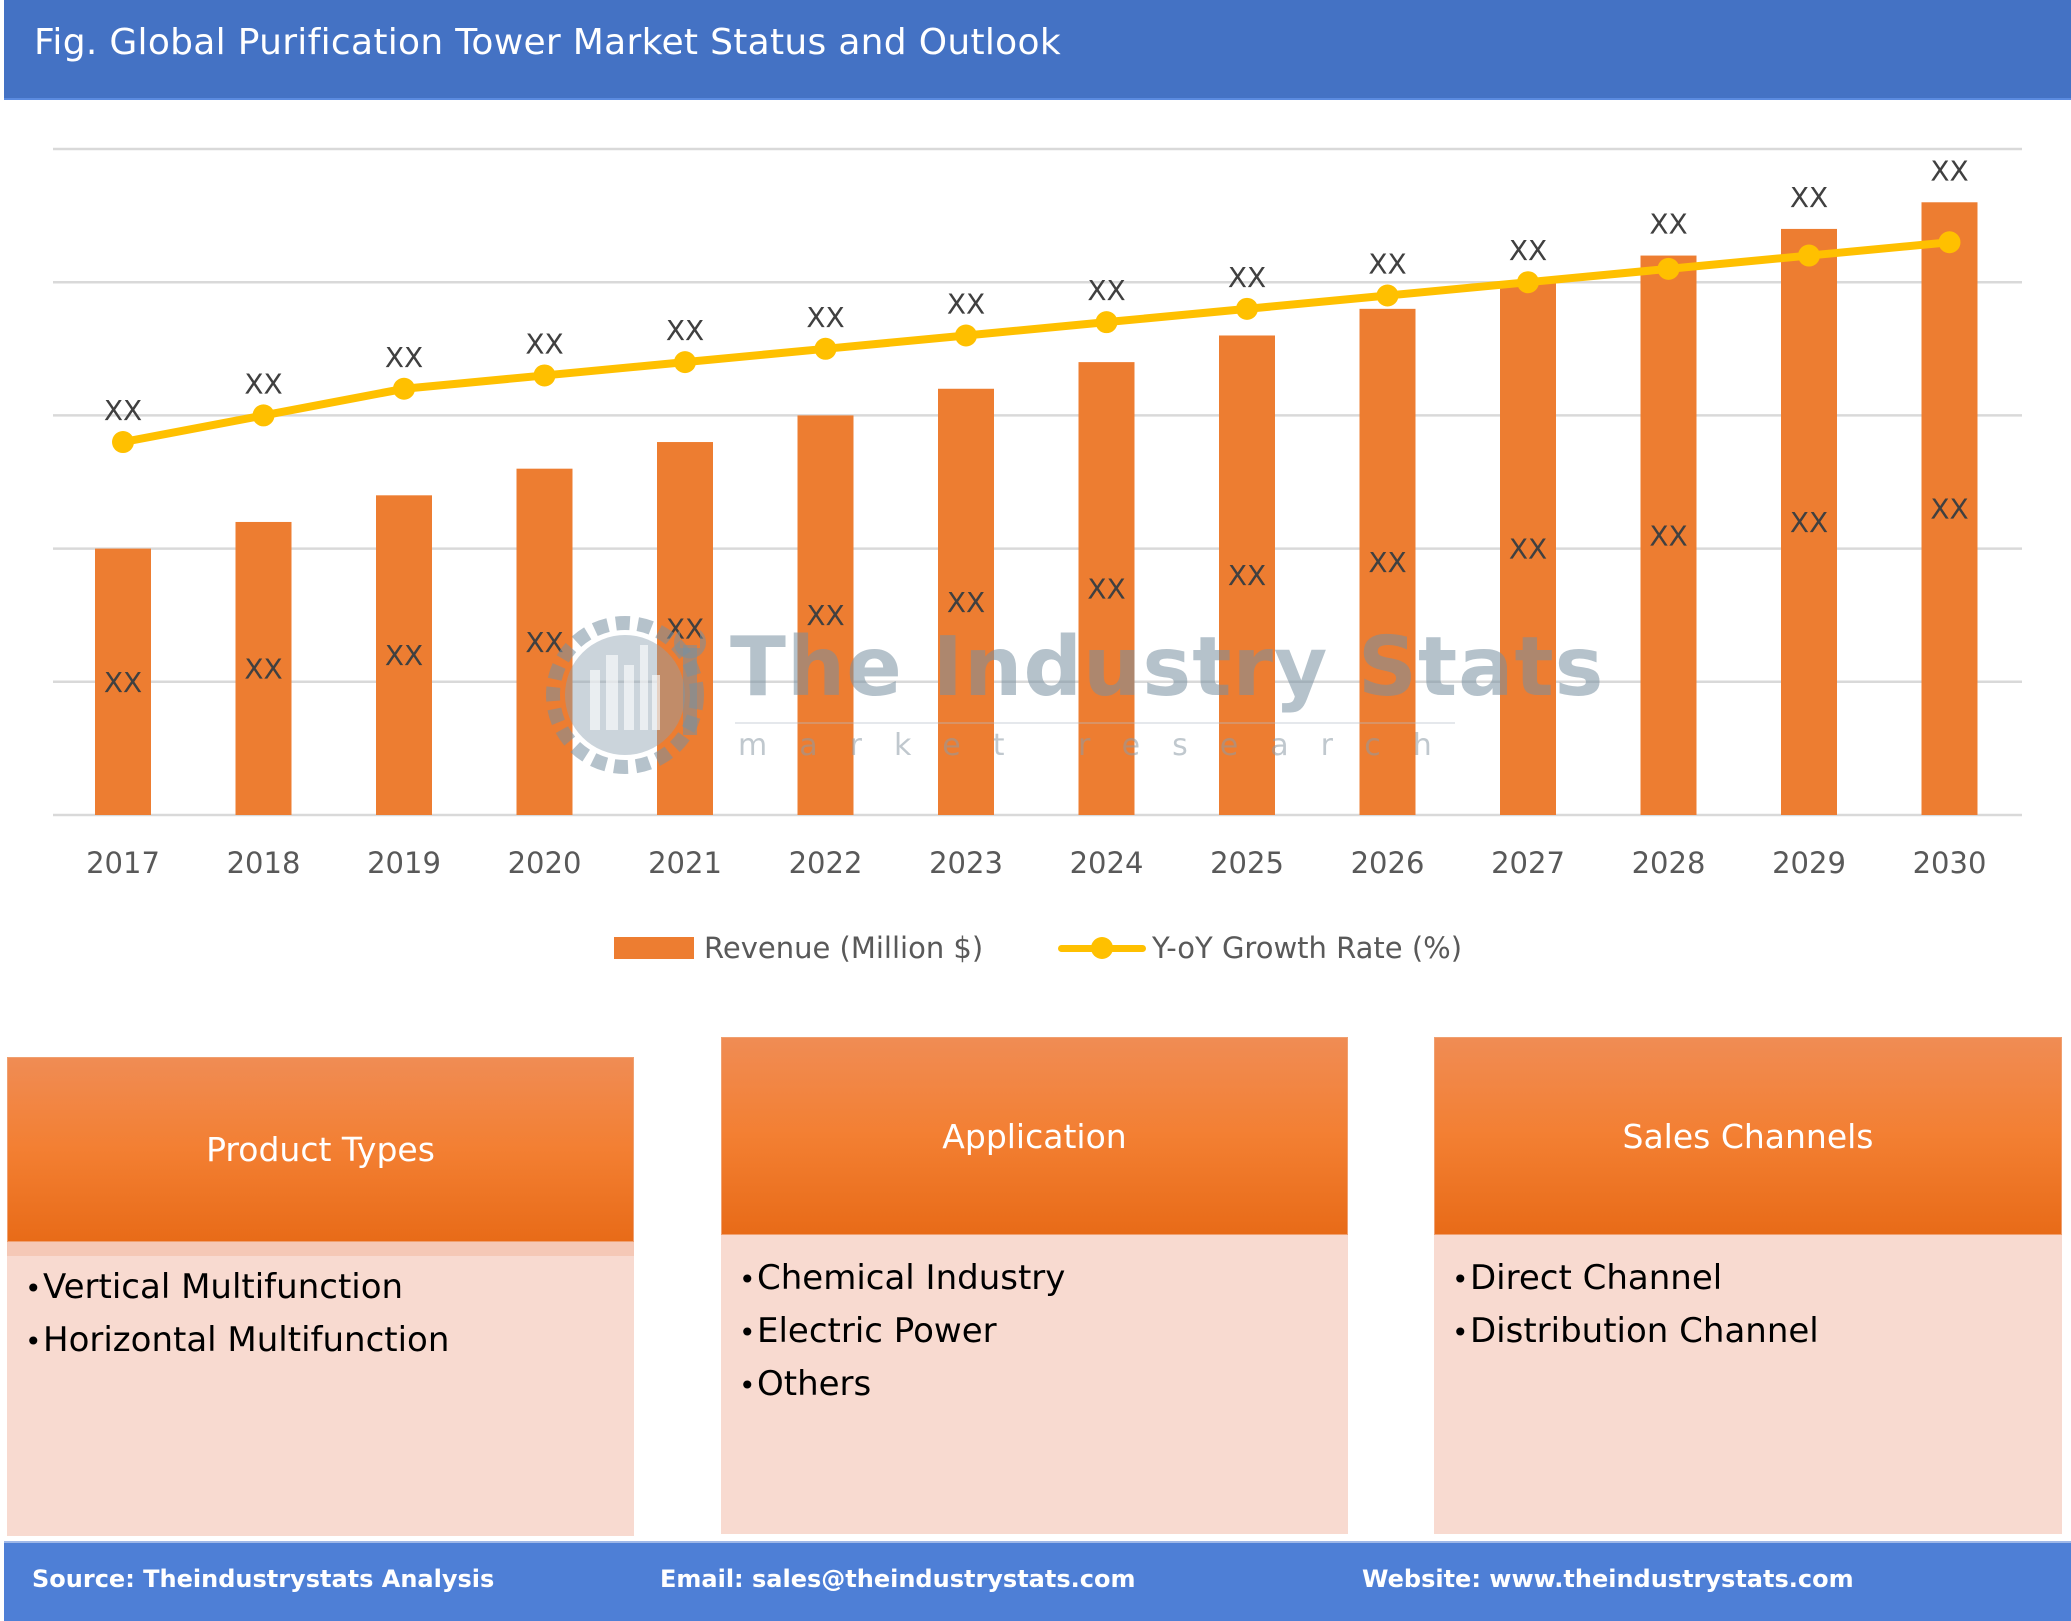 The image size is (2071, 1621). What do you see at coordinates (844, 948) in the screenshot?
I see `legend-label-revenue: Revenue (Million $)` at bounding box center [844, 948].